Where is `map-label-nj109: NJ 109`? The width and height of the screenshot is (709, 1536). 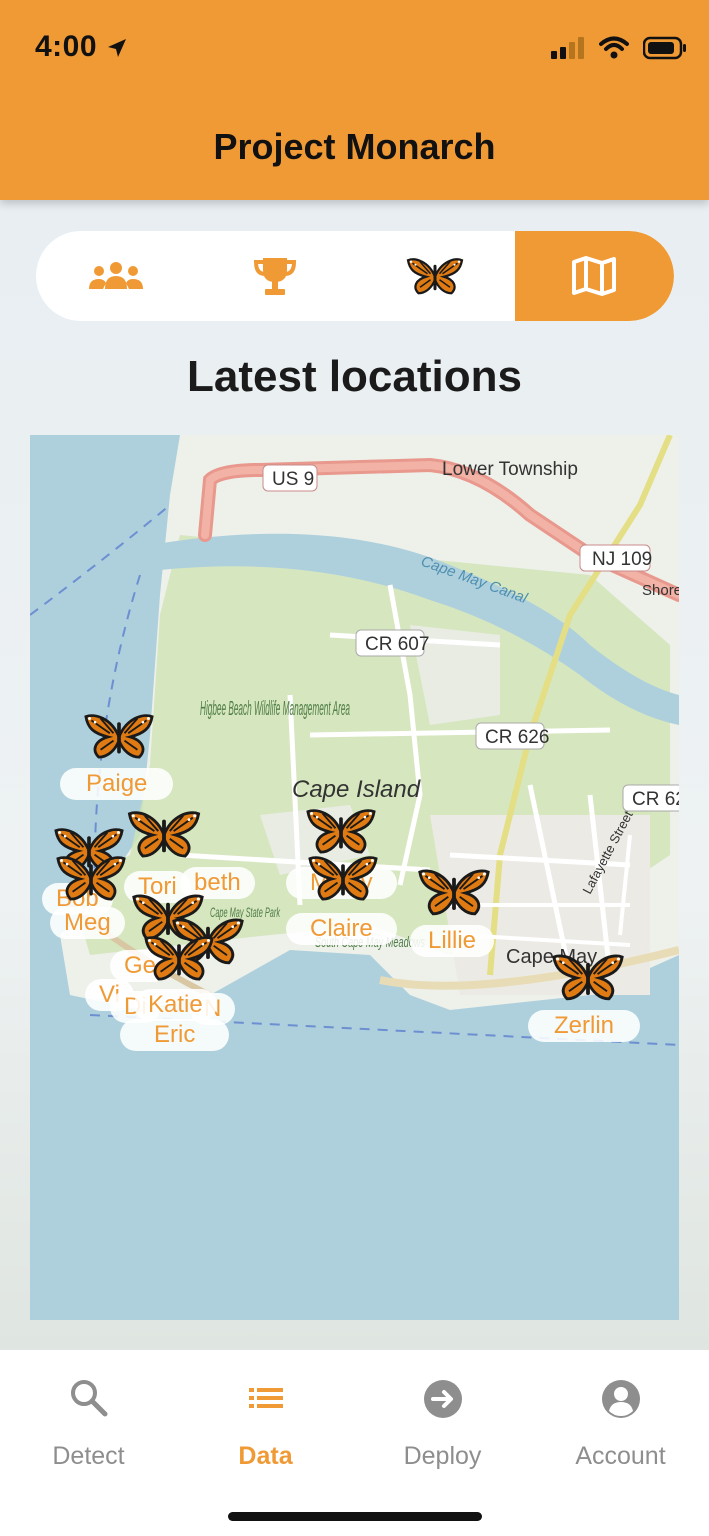
map-label-nj109: NJ 109 is located at coordinates (622, 559).